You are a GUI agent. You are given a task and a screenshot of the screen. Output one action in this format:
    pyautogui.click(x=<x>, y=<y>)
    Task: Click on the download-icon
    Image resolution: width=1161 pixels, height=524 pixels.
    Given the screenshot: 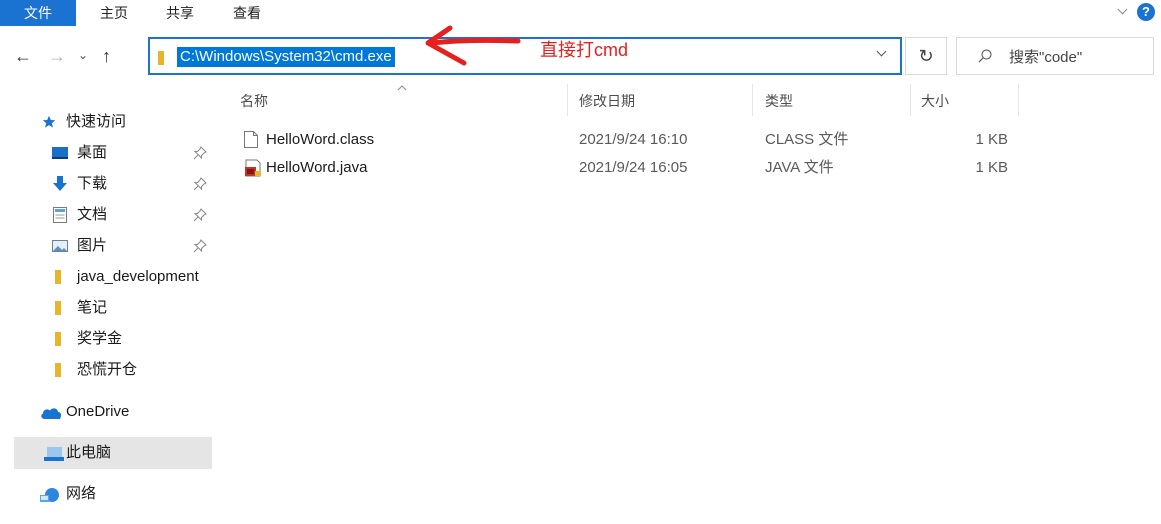 What is the action you would take?
    pyautogui.click(x=60, y=183)
    